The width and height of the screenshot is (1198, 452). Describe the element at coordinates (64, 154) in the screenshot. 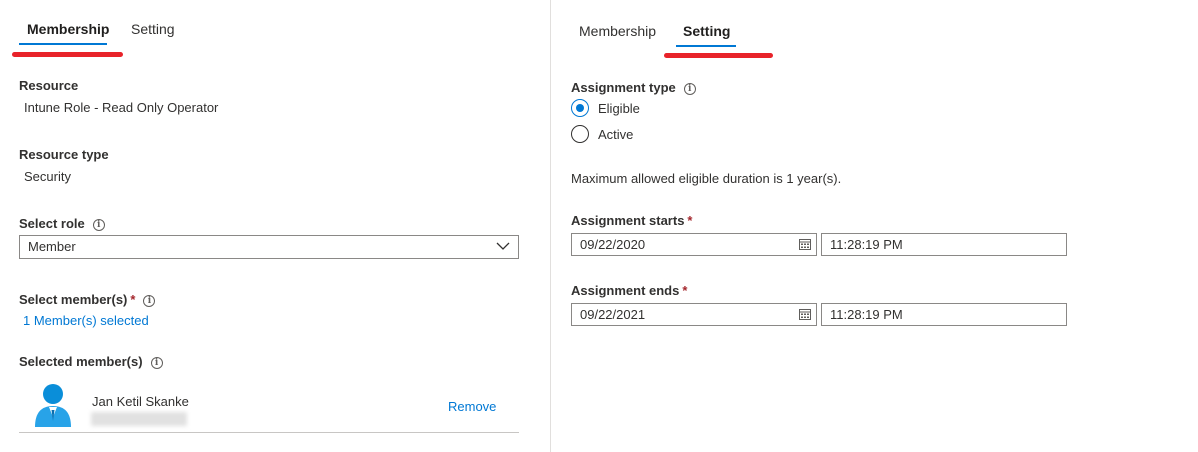

I see `resource-type-label: Resource type` at that location.